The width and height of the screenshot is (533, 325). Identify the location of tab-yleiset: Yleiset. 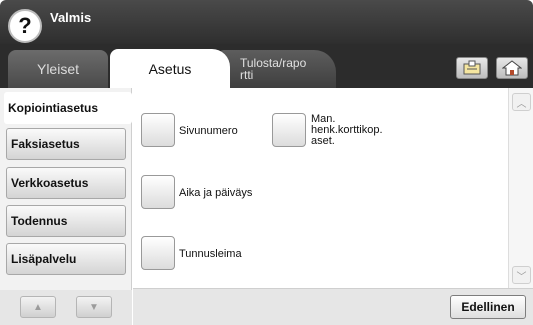
(58, 69).